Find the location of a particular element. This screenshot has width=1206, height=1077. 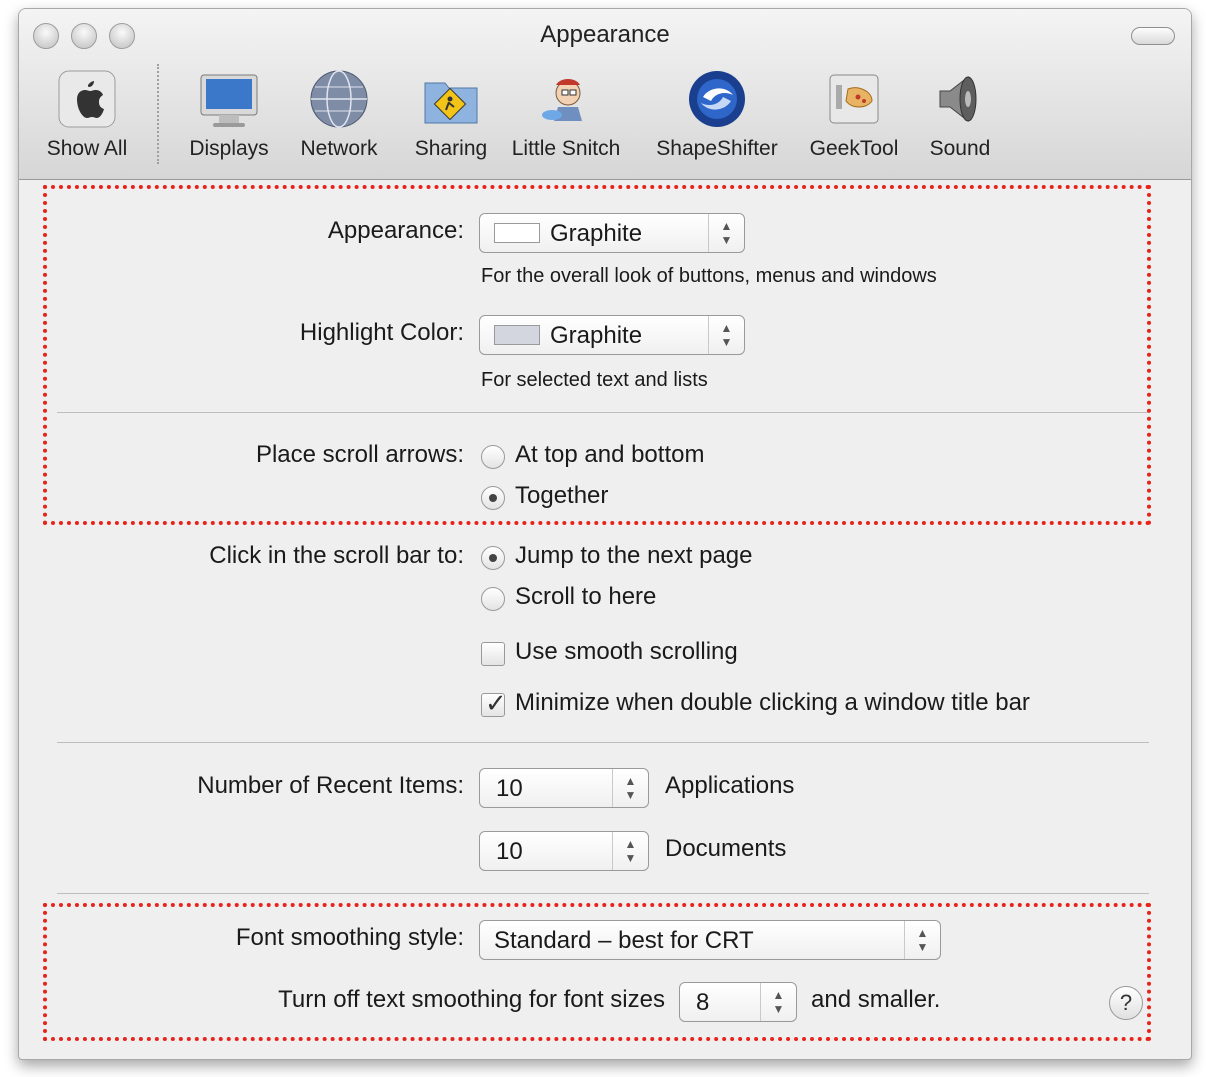

toolbar-label: Show All is located at coordinates (87, 148).